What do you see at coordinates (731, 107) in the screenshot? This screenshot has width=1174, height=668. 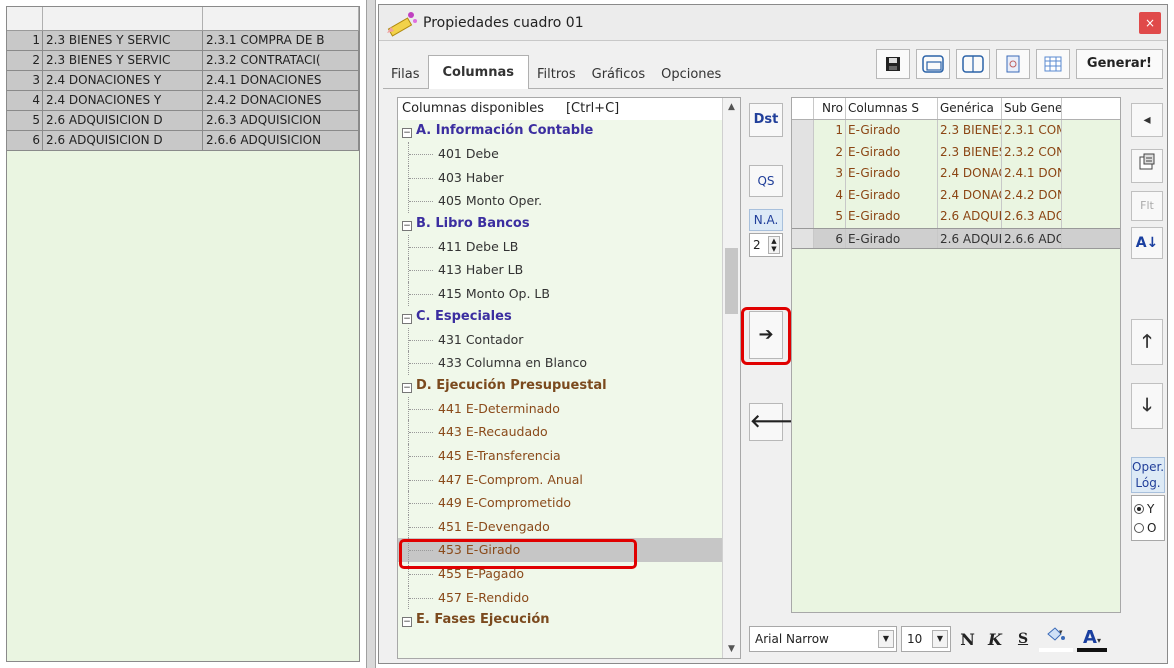 I see `scroll-up-icon: ▲` at bounding box center [731, 107].